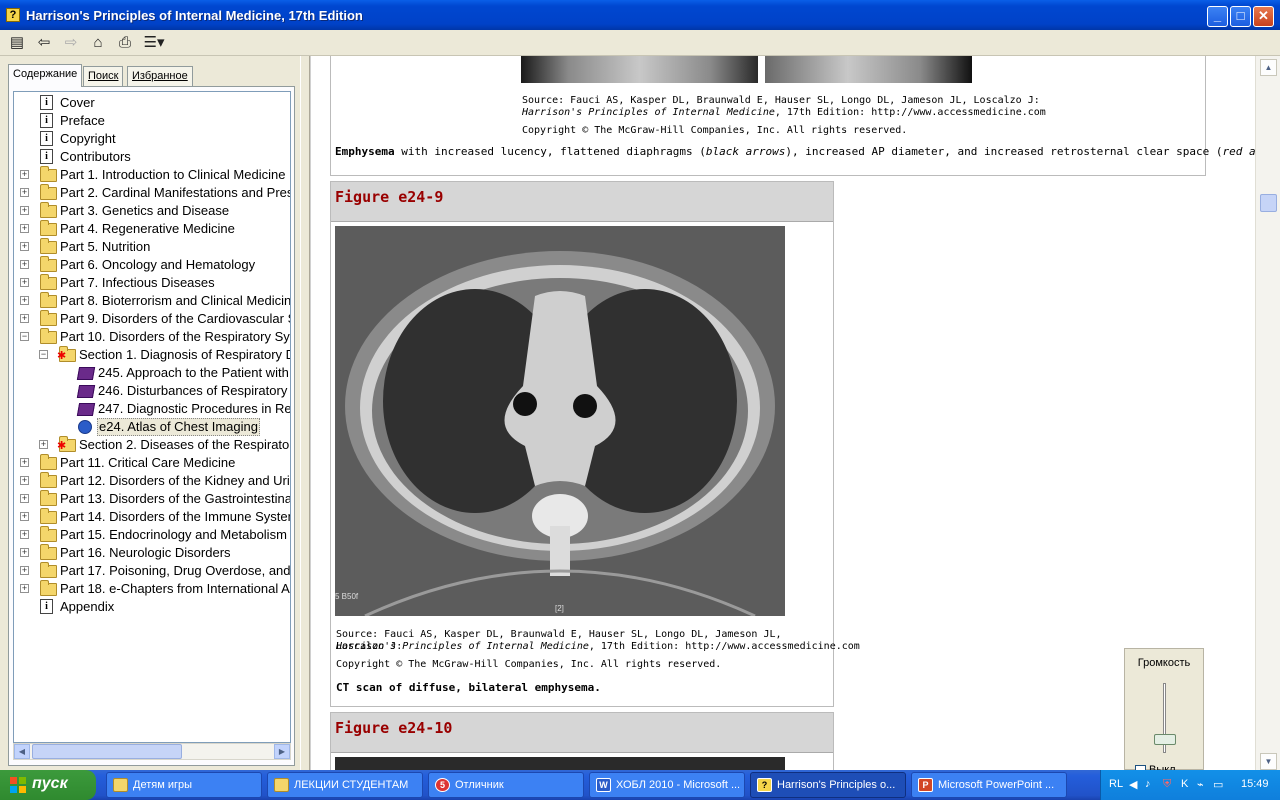 The width and height of the screenshot is (1280, 800). Describe the element at coordinates (44, 43) in the screenshot. I see `back-arrow-icon: ⇦` at that location.